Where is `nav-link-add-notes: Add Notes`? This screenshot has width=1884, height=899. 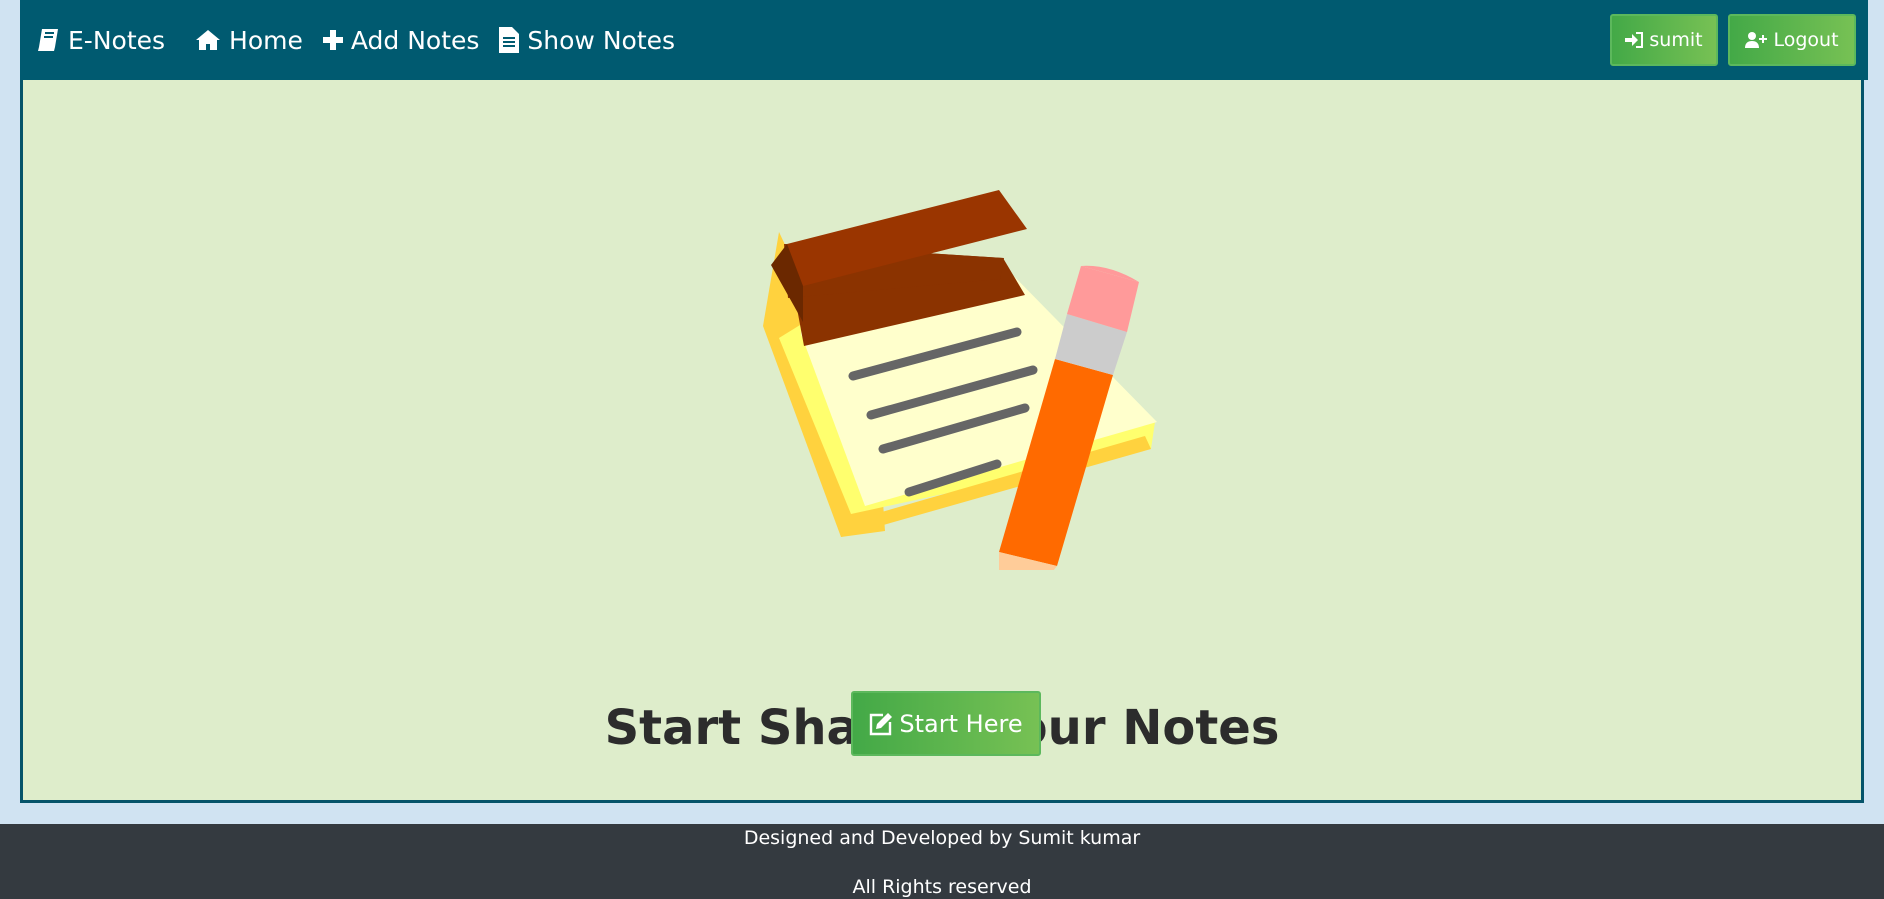 nav-link-add-notes: Add Notes is located at coordinates (401, 40).